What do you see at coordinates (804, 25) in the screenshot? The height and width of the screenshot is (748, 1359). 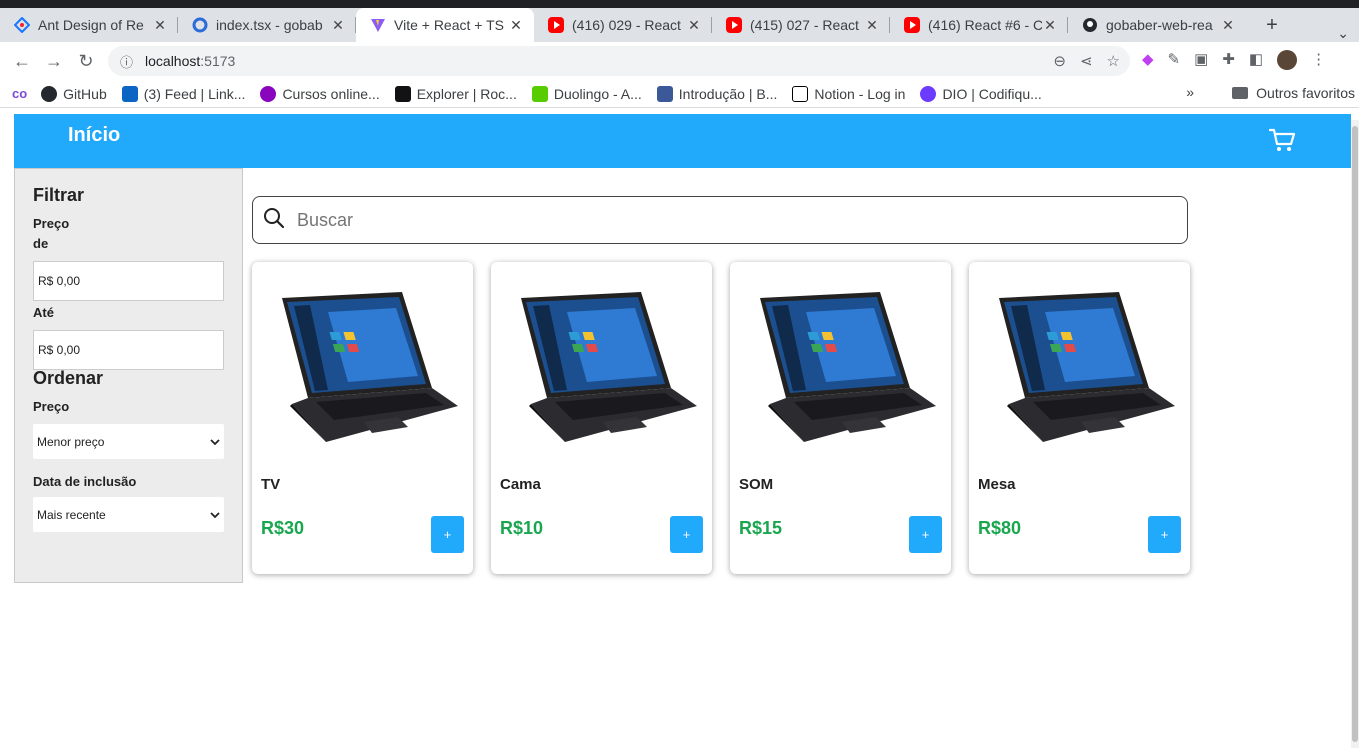 I see `tab-title: (415) 027 - React` at bounding box center [804, 25].